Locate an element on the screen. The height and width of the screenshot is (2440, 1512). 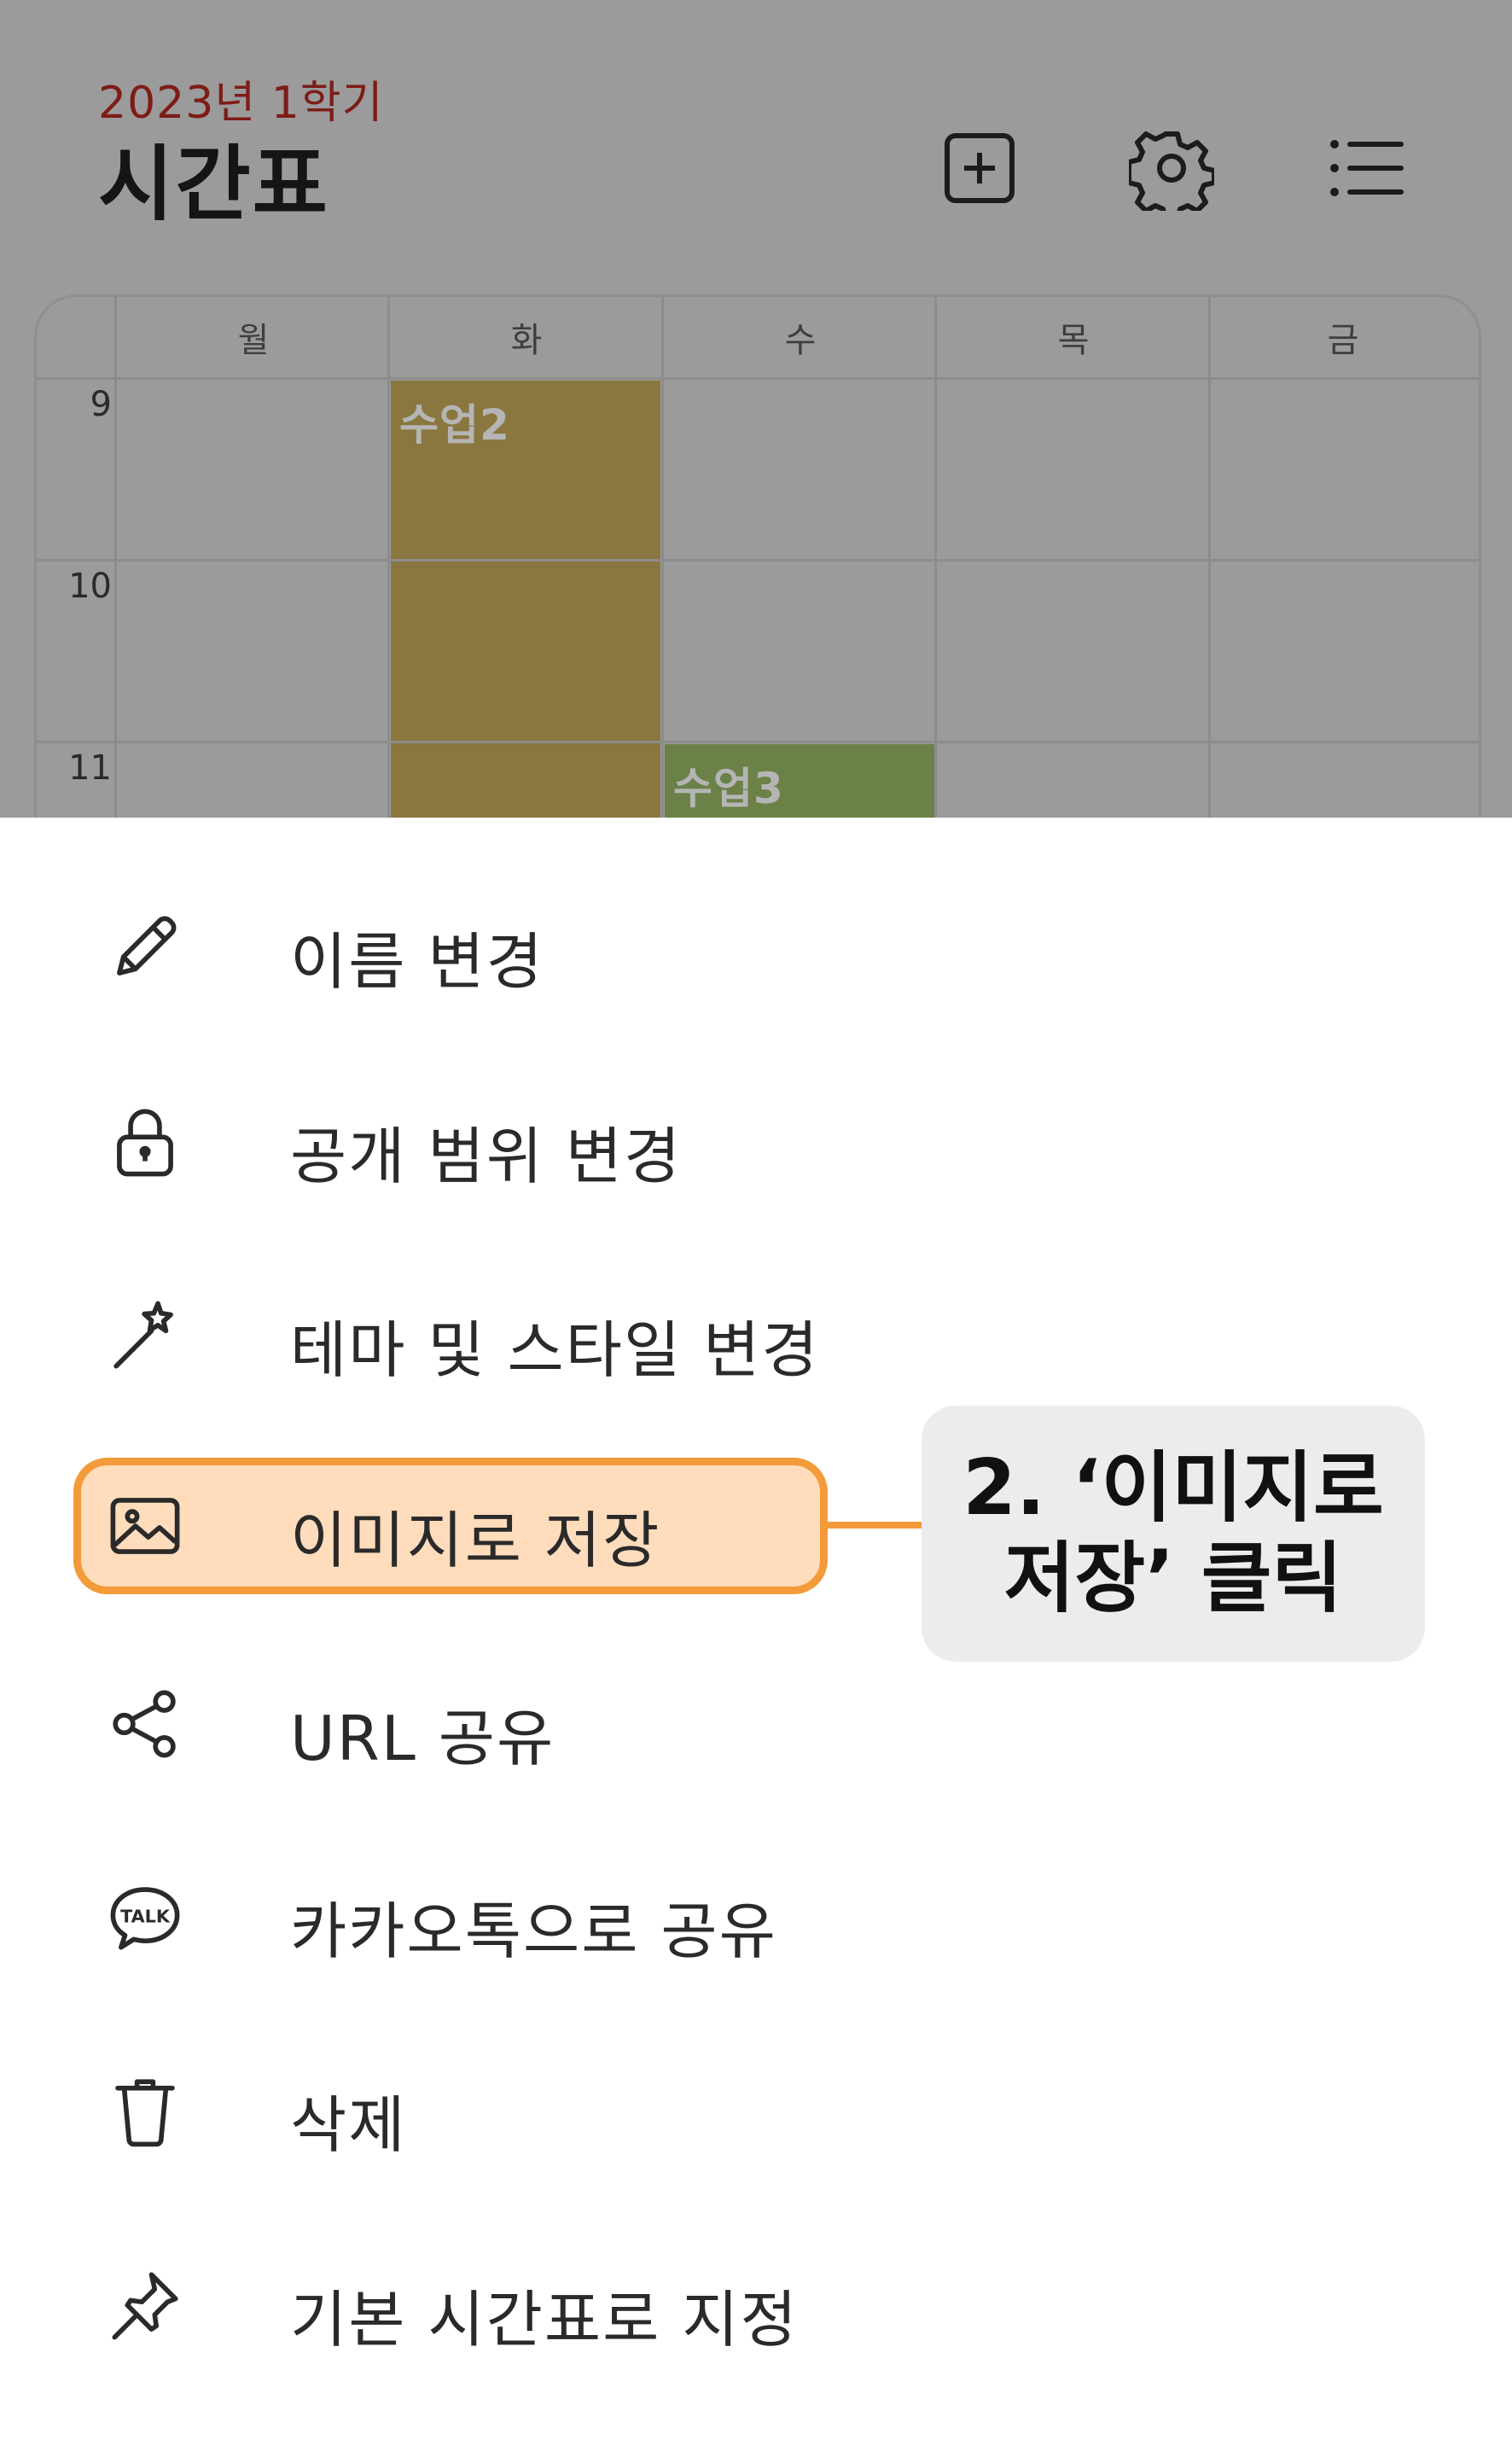
day-header-fri: 금 is located at coordinates (1343, 341).